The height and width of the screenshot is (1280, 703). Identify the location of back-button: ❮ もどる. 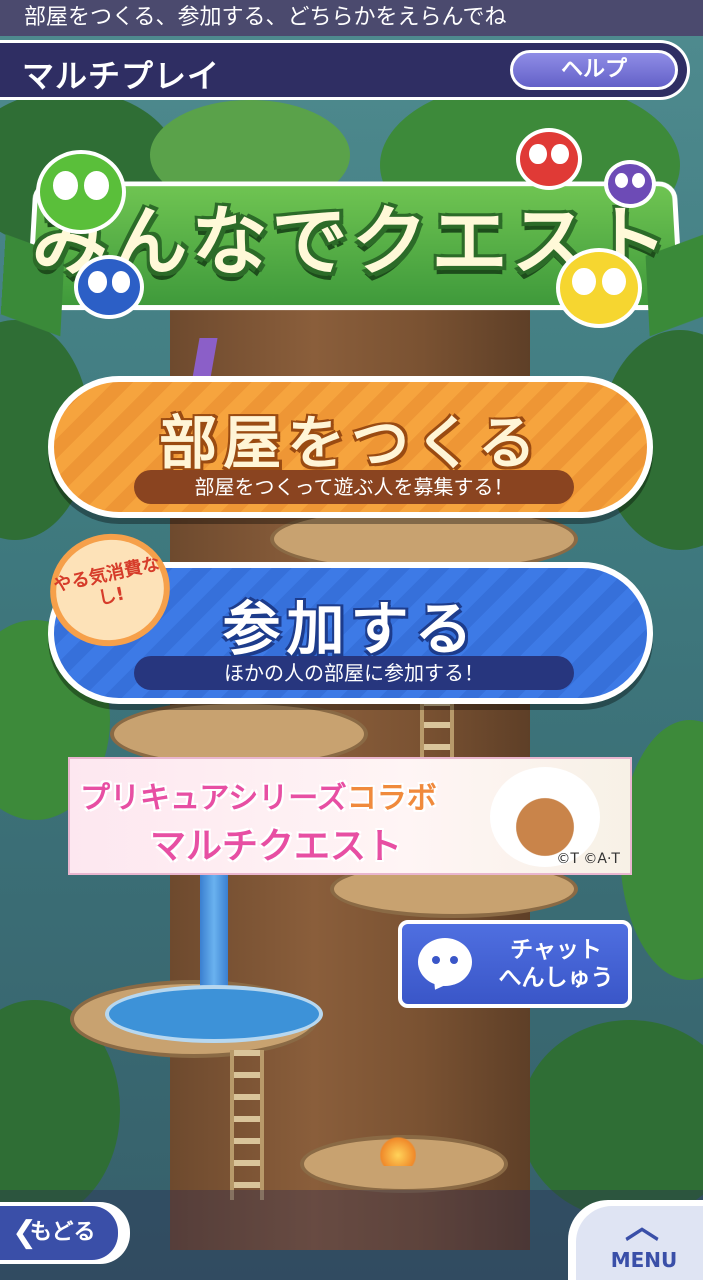
(65, 1233).